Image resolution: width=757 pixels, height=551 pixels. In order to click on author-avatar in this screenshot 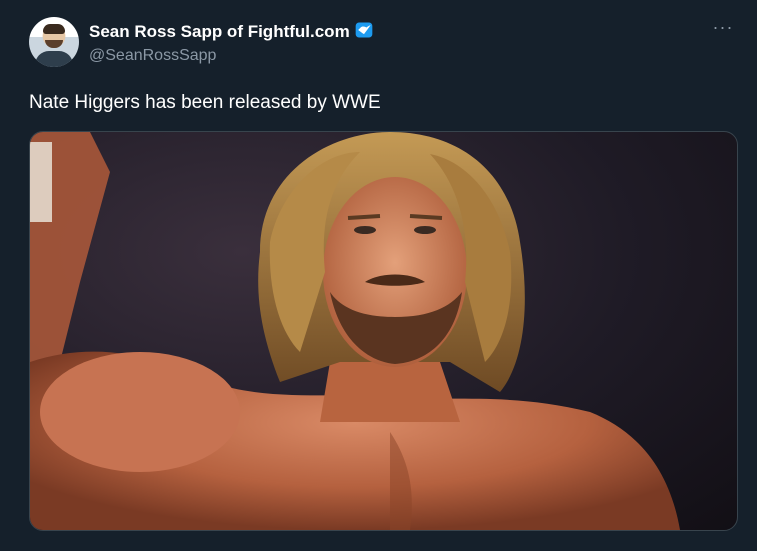, I will do `click(54, 42)`.